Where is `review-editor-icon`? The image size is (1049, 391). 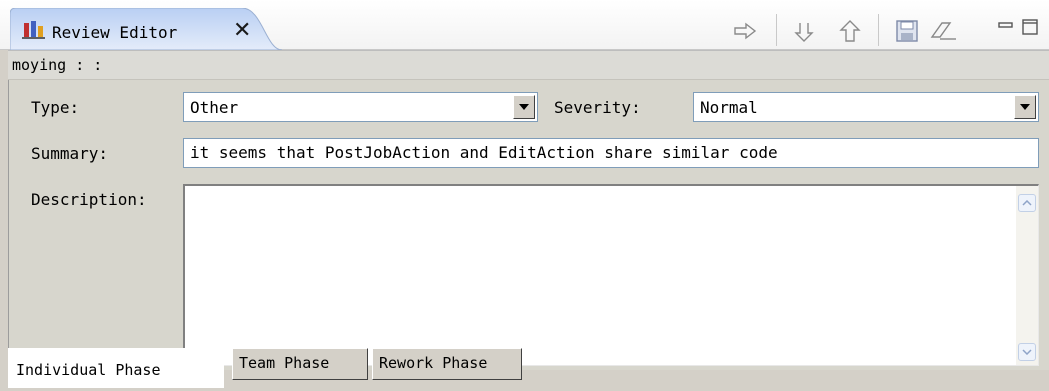
review-editor-icon is located at coordinates (34, 30).